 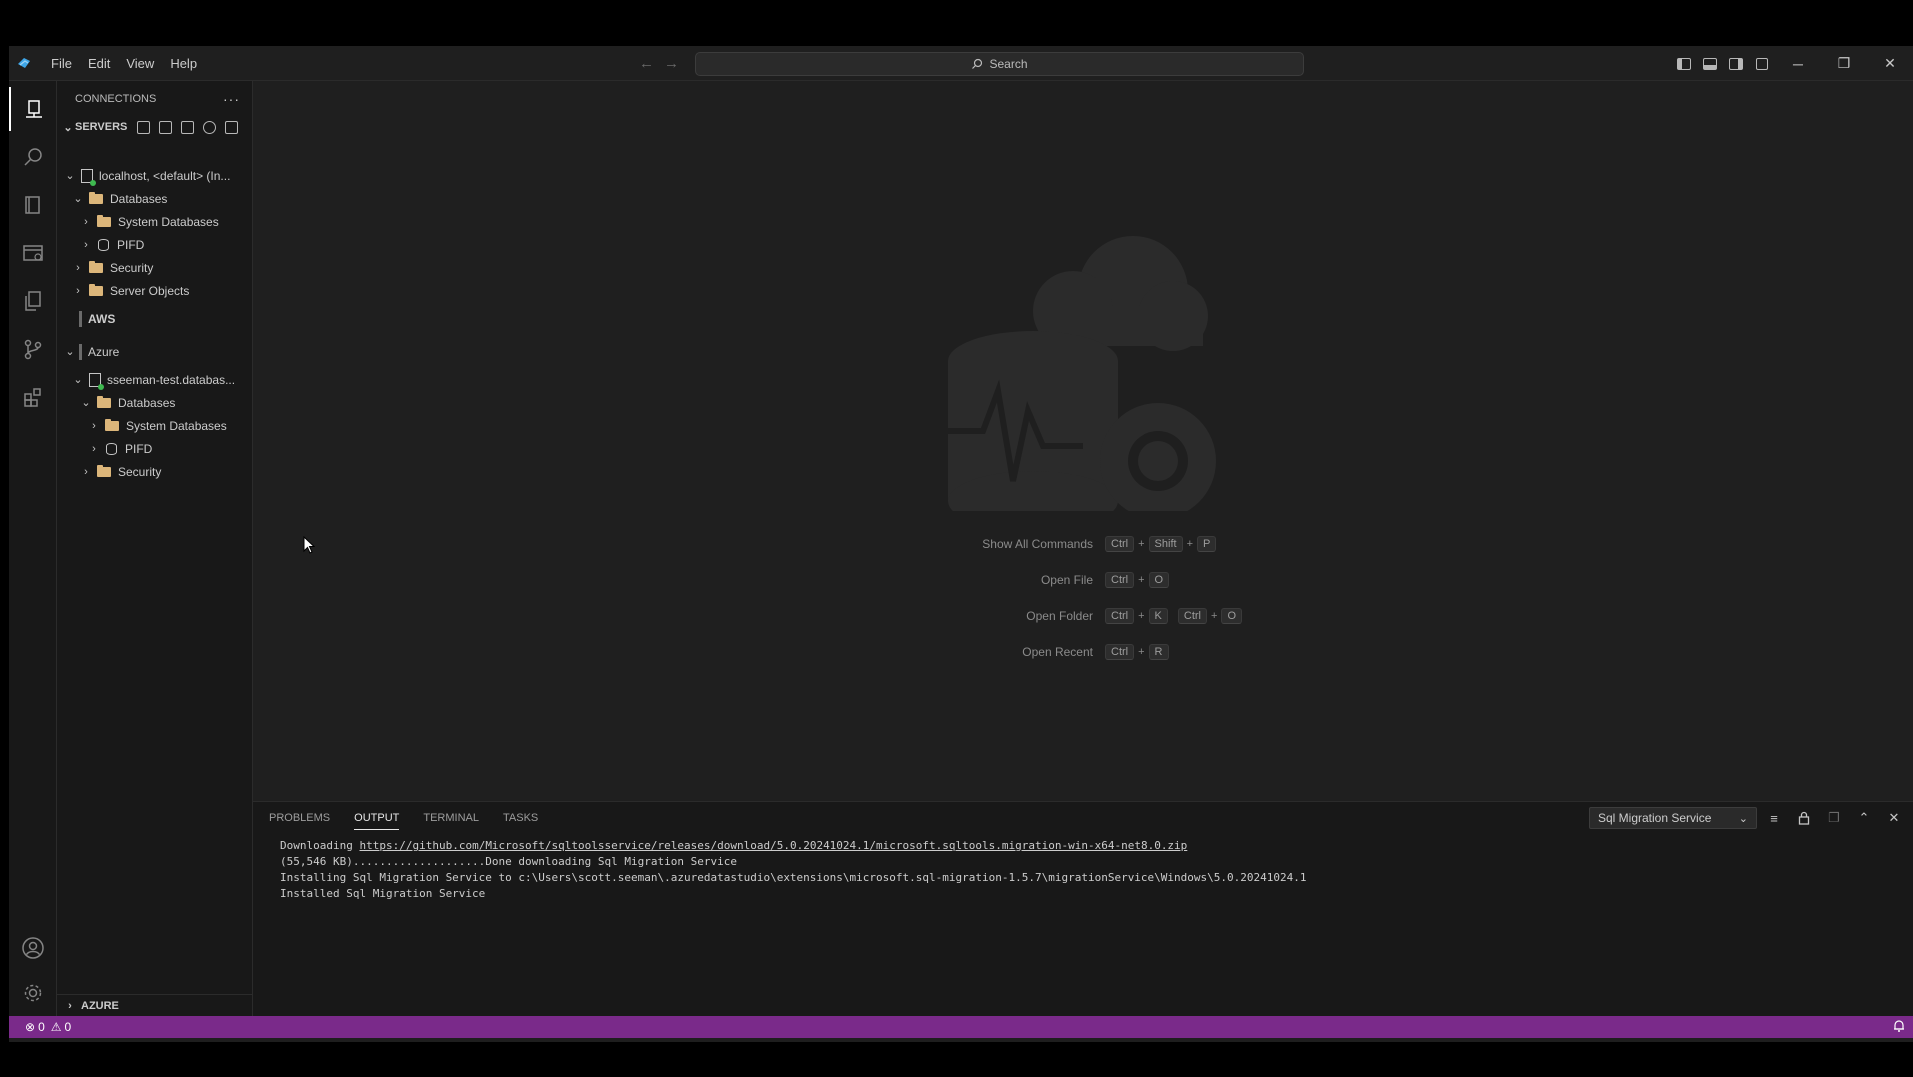 I want to click on lock-scroll-icon, so click(x=1804, y=818).